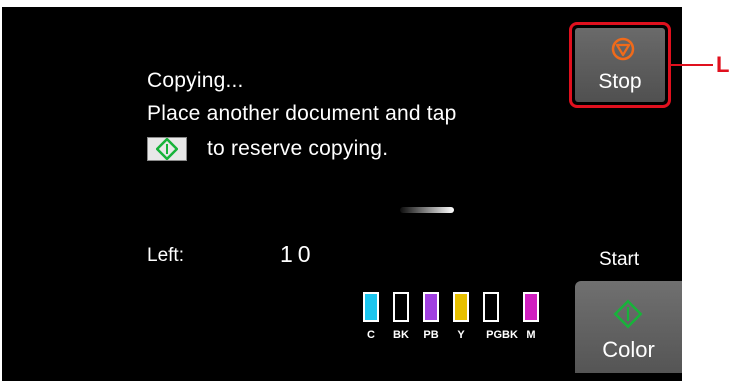  Describe the element at coordinates (531, 335) in the screenshot. I see `ink-label-m: M` at that location.